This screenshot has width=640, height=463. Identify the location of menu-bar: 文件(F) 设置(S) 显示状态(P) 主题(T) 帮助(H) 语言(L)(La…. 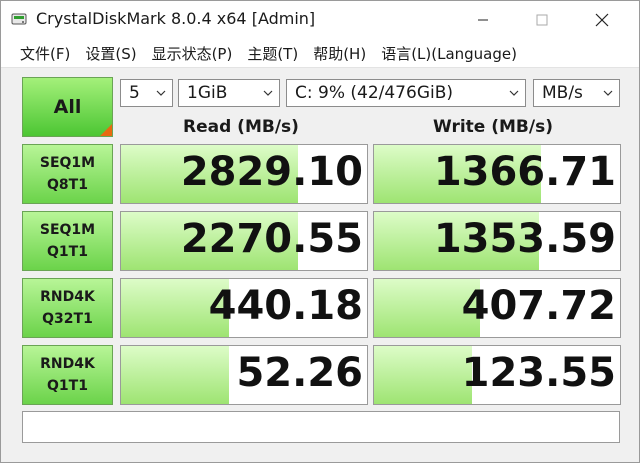
(320, 53).